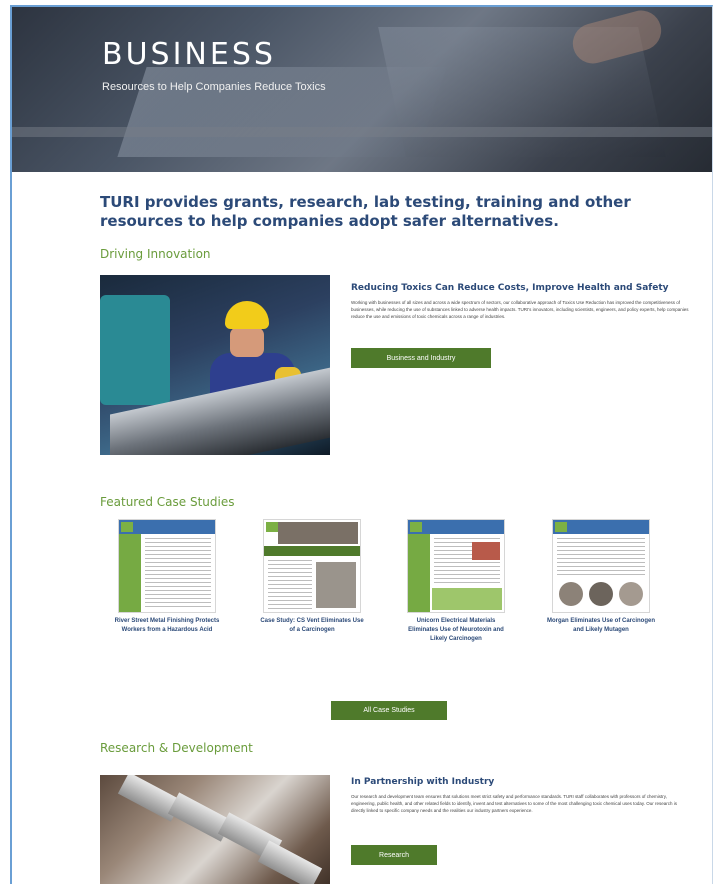 The width and height of the screenshot is (713, 884). What do you see at coordinates (215, 829) in the screenshot?
I see `research-photo` at bounding box center [215, 829].